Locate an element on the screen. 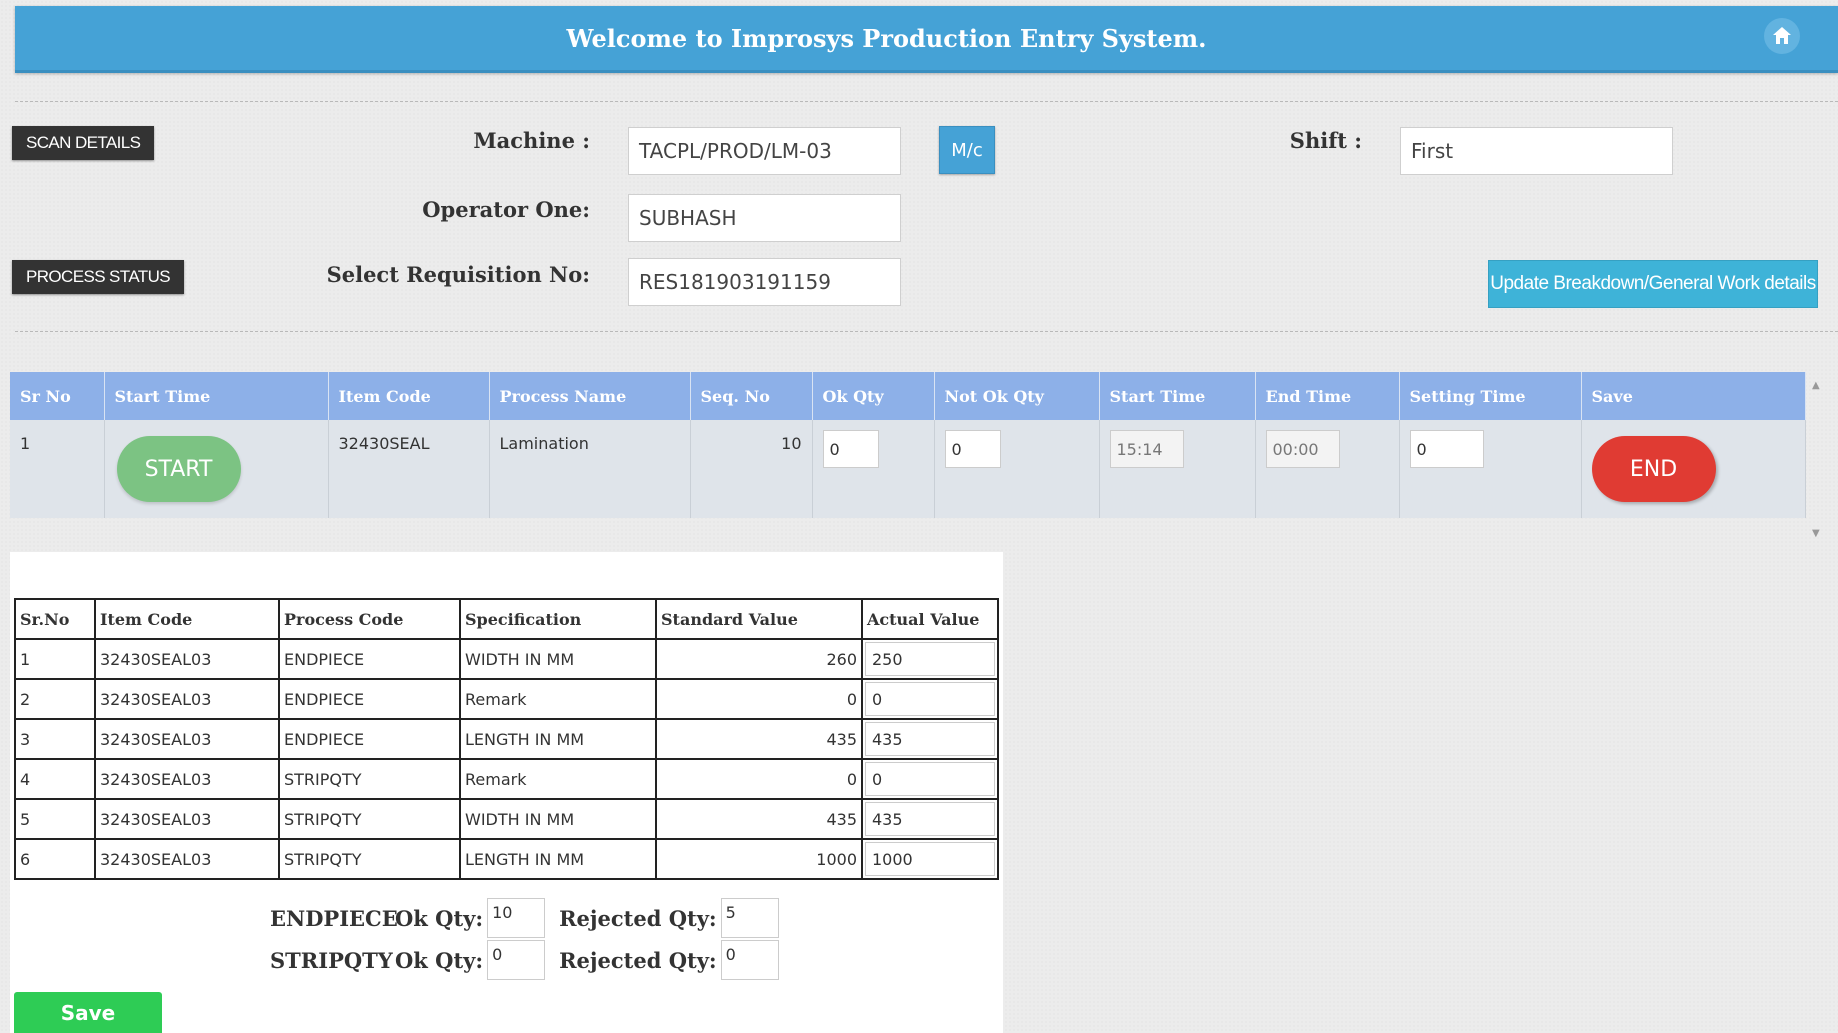  not-ok-qty-input: 0 is located at coordinates (972, 449).